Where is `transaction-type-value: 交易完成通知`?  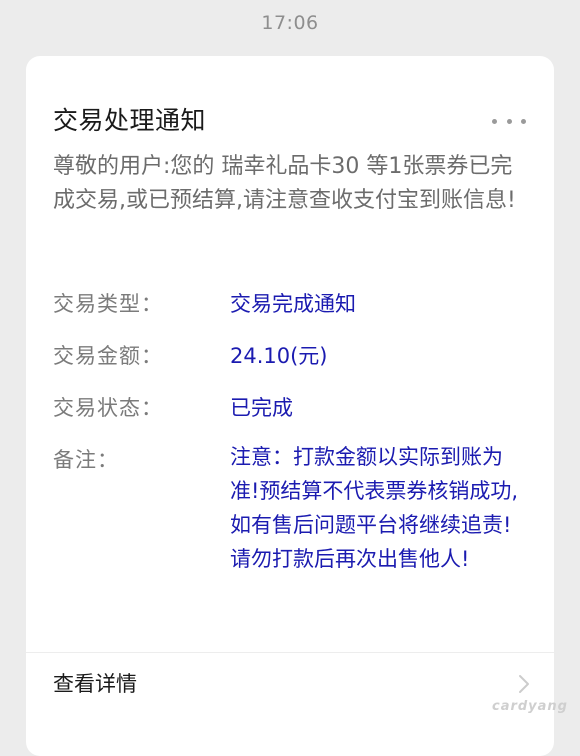
transaction-type-value: 交易完成通知 is located at coordinates (293, 304).